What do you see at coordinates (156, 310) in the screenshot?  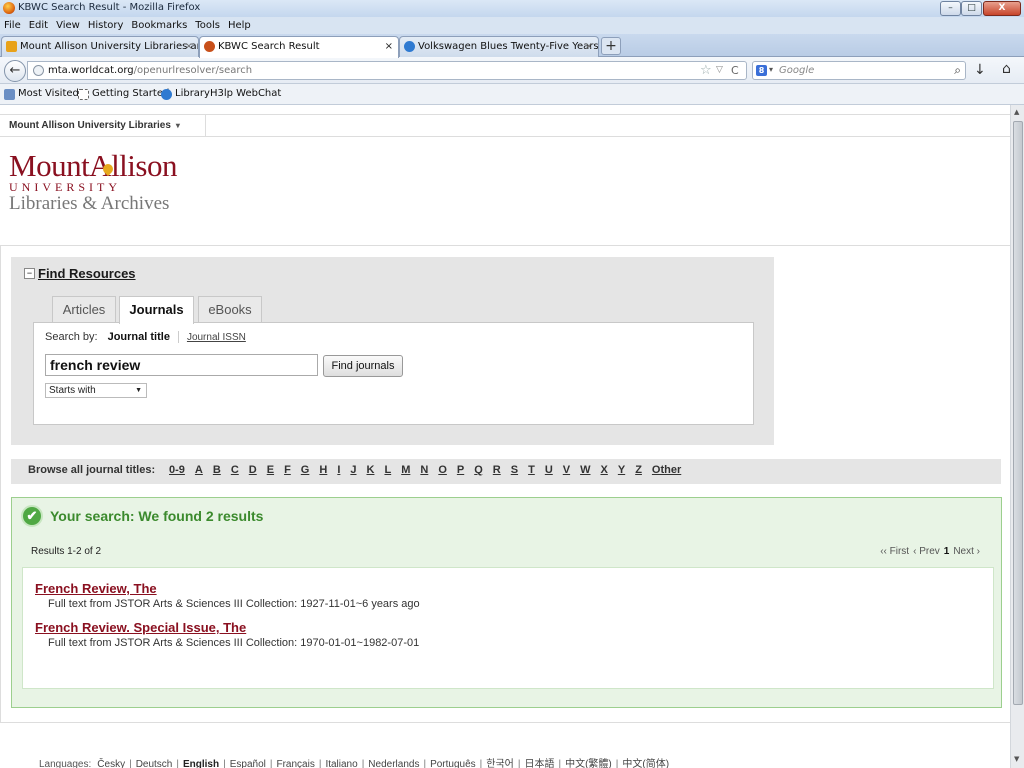 I see `tab-journals: Journals` at bounding box center [156, 310].